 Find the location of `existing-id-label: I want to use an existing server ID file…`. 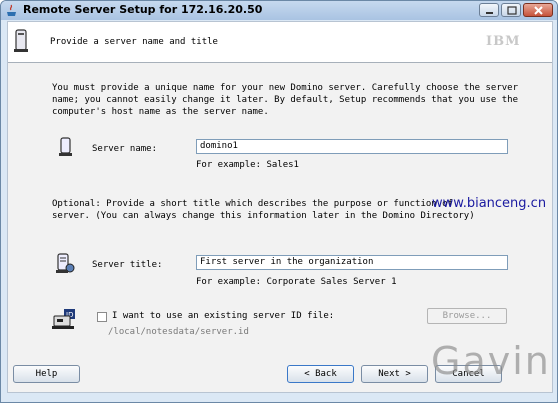

existing-id-label: I want to use an existing server ID file… is located at coordinates (223, 316).